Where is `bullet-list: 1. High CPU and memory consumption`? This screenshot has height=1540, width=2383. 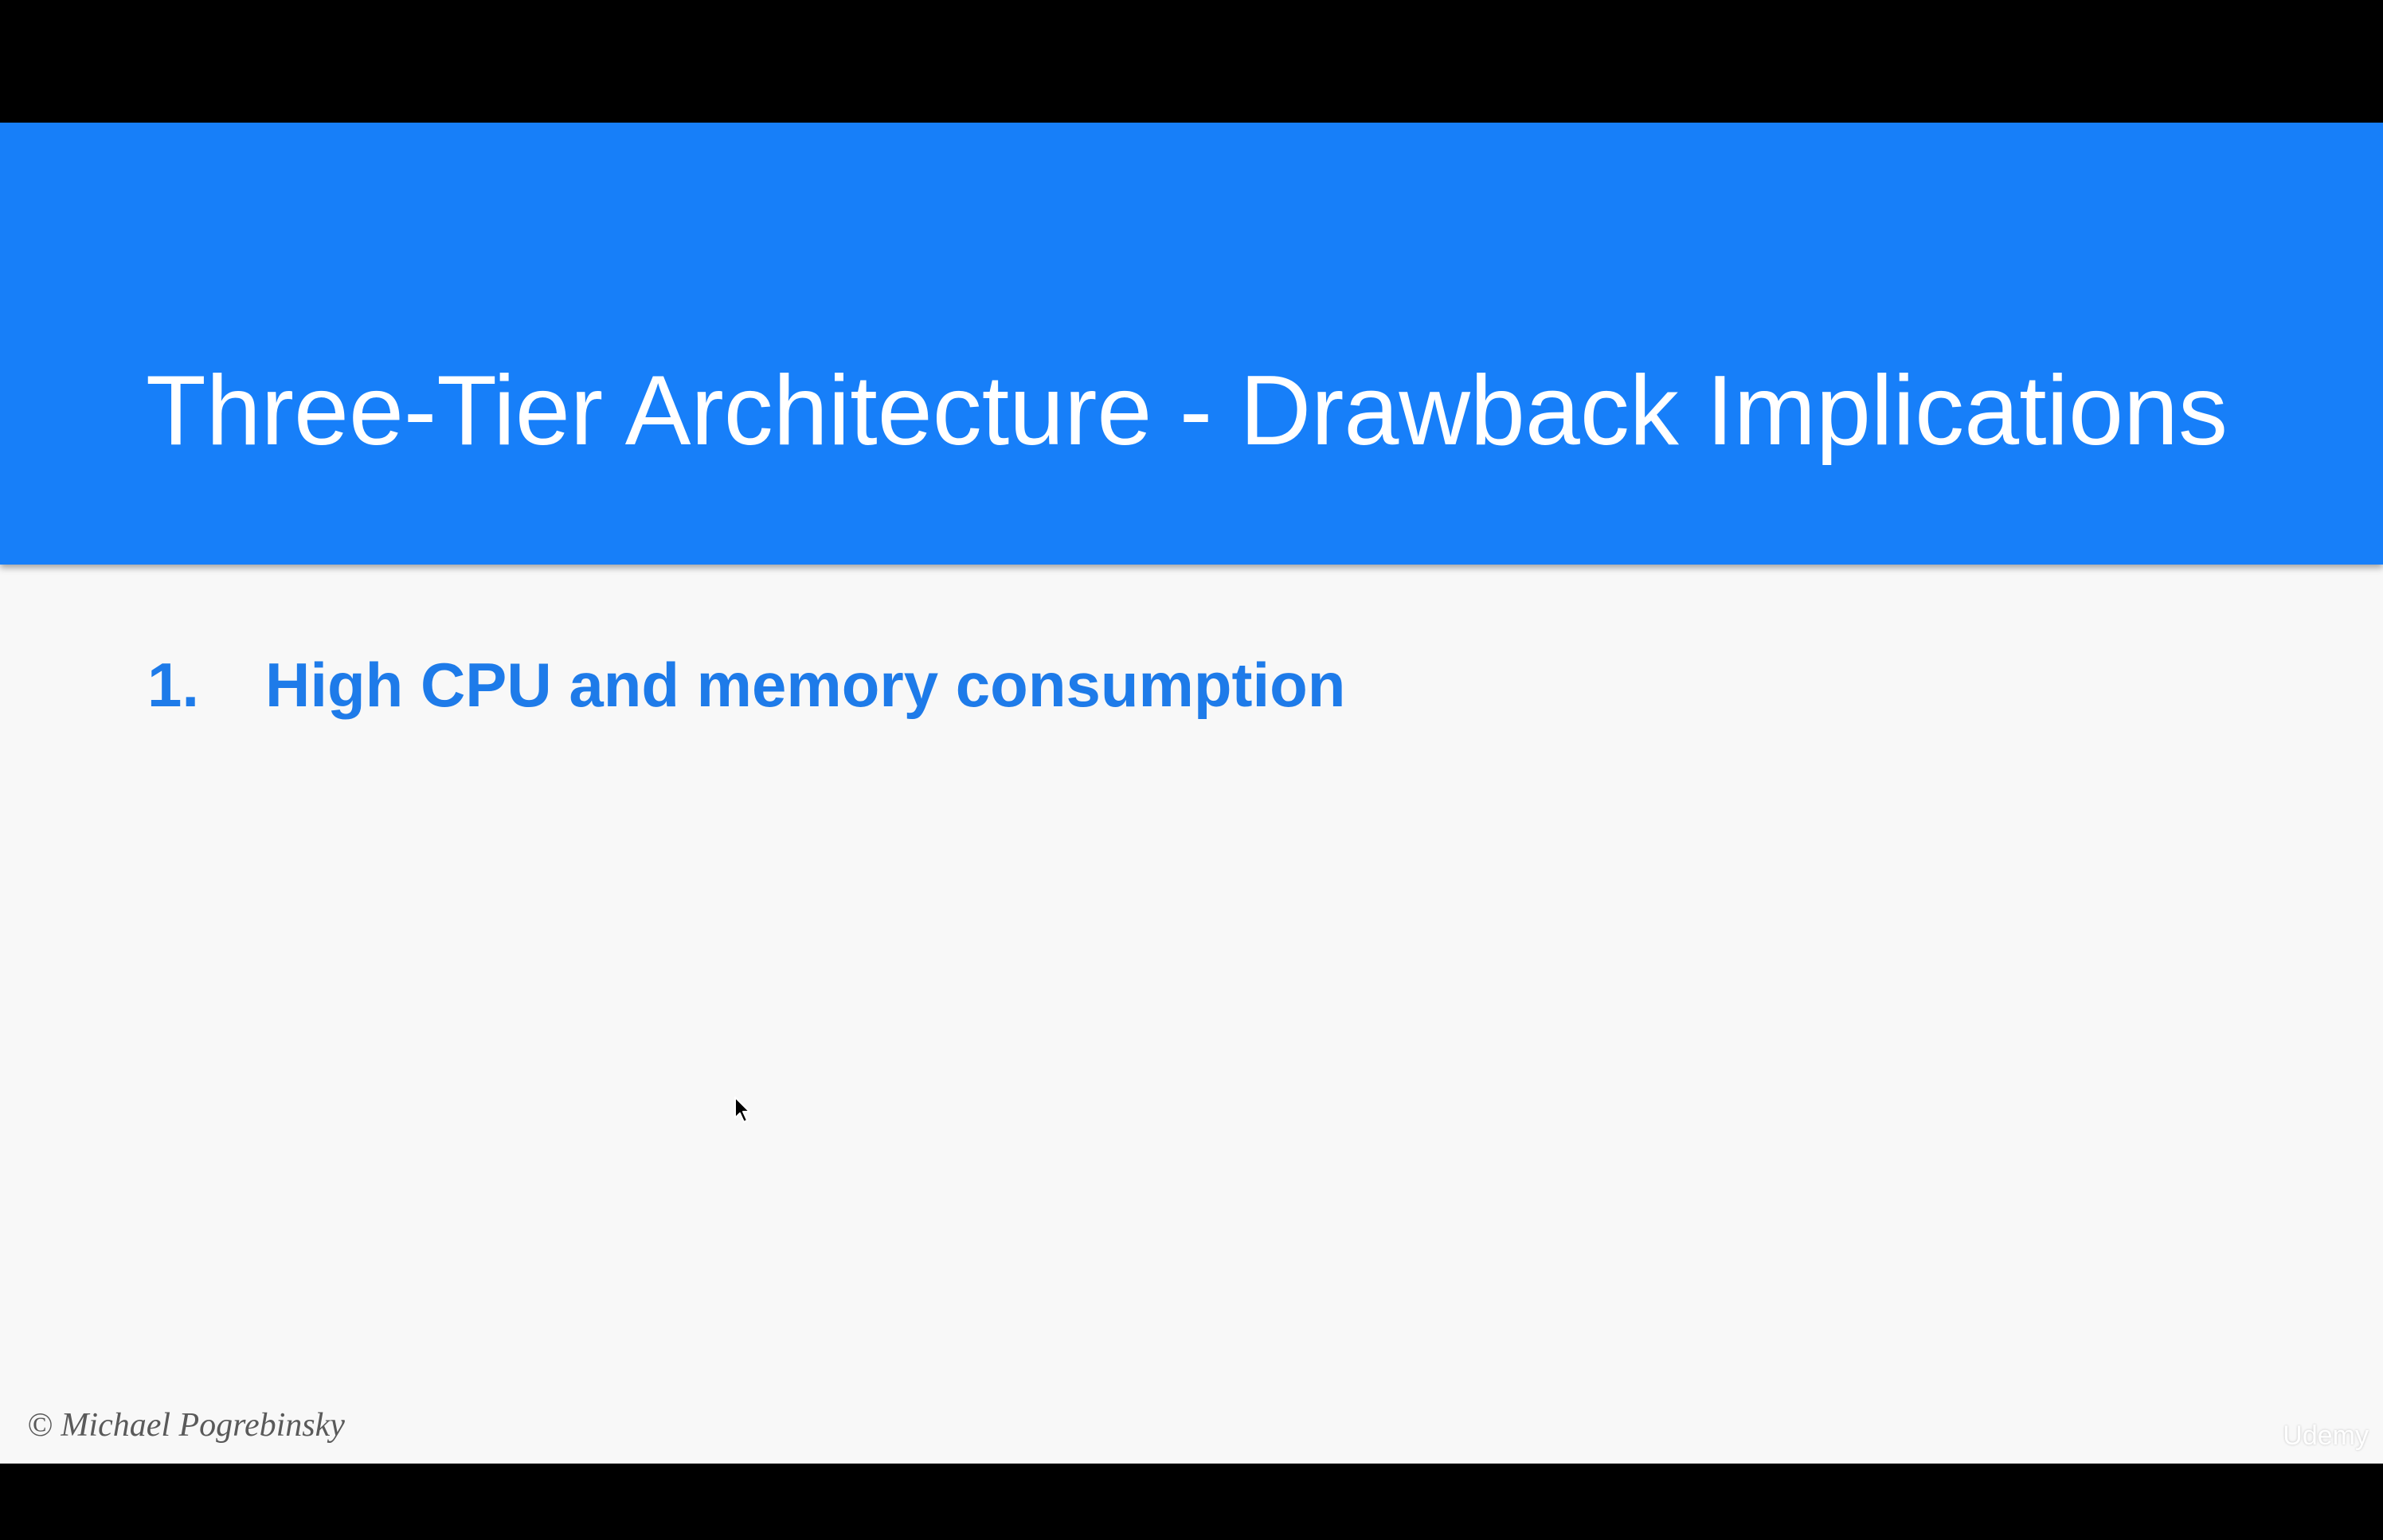
bullet-list: 1. High CPU and memory consumption is located at coordinates (746, 685).